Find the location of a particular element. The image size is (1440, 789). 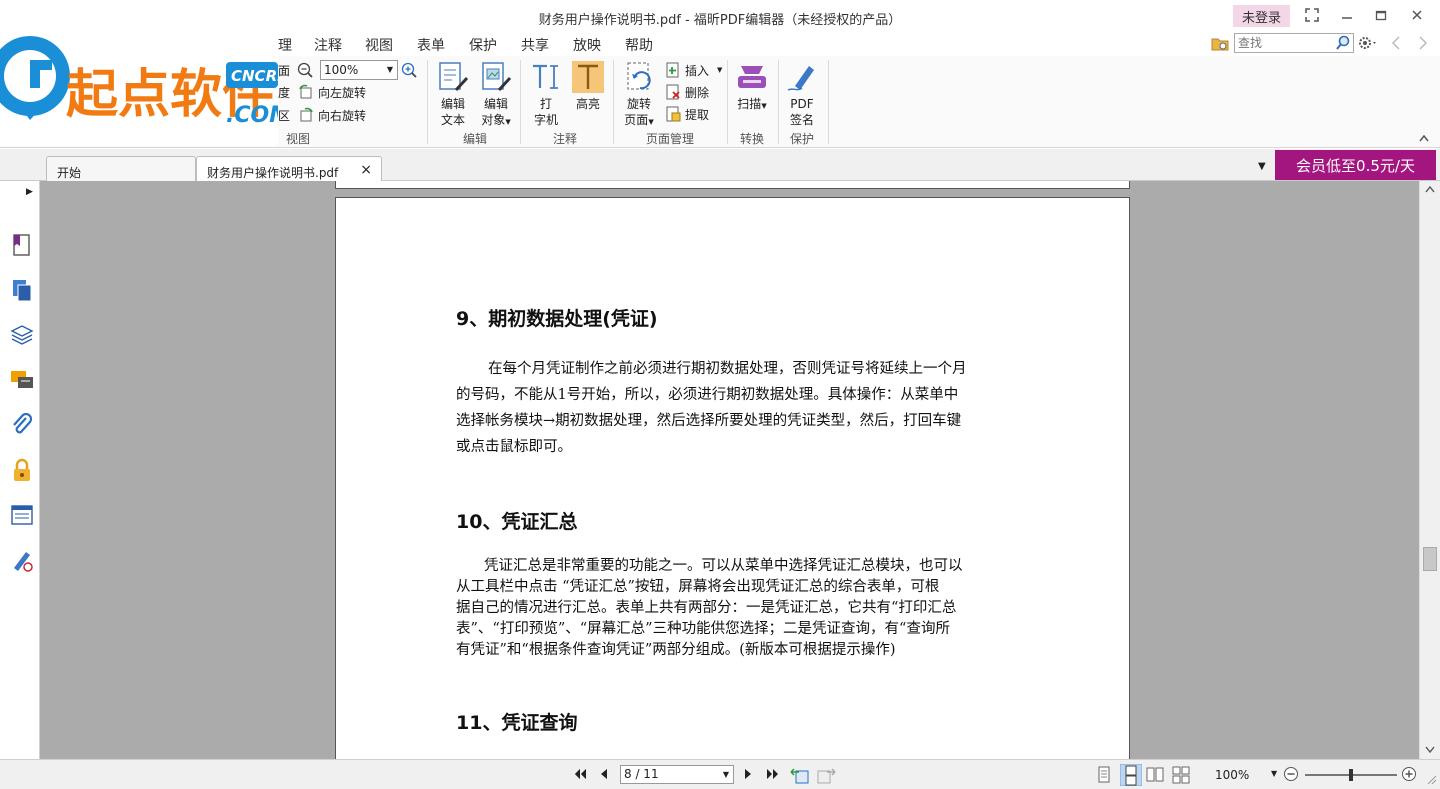

facing-view-icon is located at coordinates (1155, 775).